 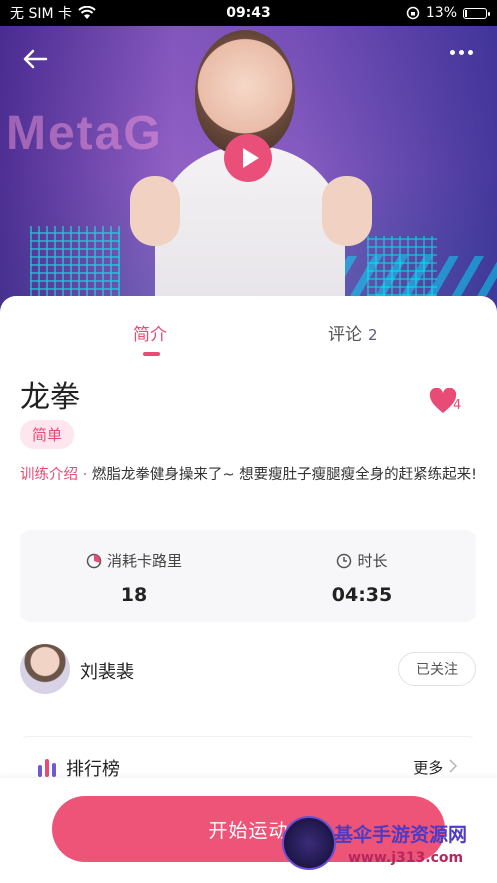 I want to click on tab-intro-label: 简介, so click(x=150, y=335).